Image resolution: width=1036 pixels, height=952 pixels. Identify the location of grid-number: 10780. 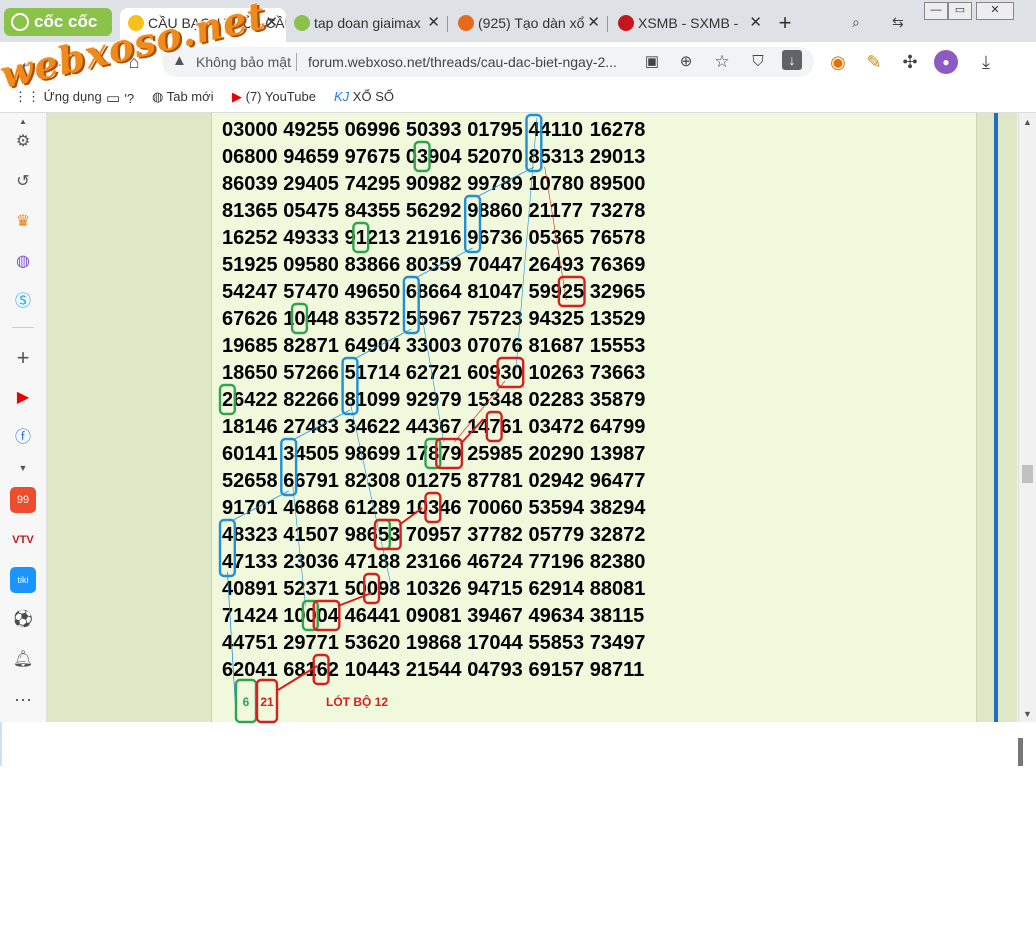
(557, 184).